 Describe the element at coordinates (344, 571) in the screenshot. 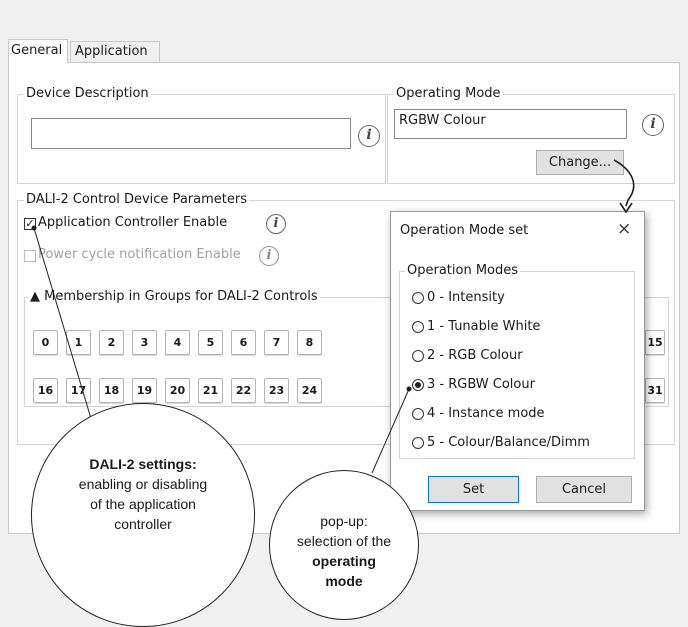

I see `callout-right-title: operating mode` at that location.